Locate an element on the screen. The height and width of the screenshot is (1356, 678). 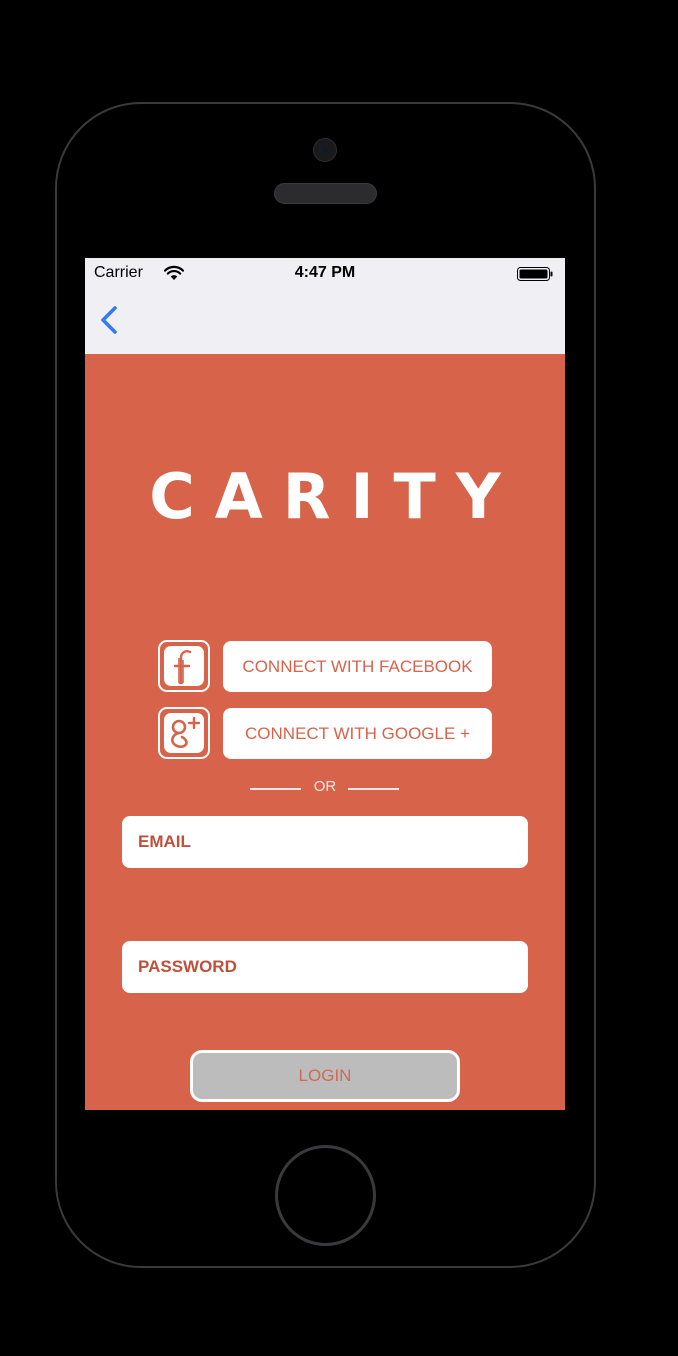
password-field is located at coordinates (325, 967).